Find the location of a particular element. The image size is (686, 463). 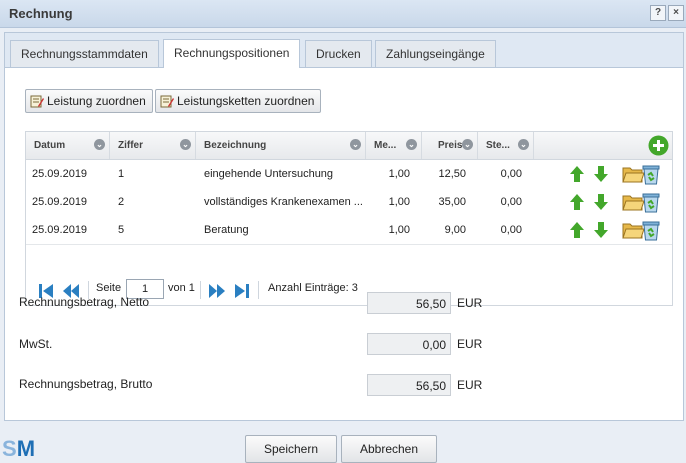

next-page-icon is located at coordinates (217, 291).